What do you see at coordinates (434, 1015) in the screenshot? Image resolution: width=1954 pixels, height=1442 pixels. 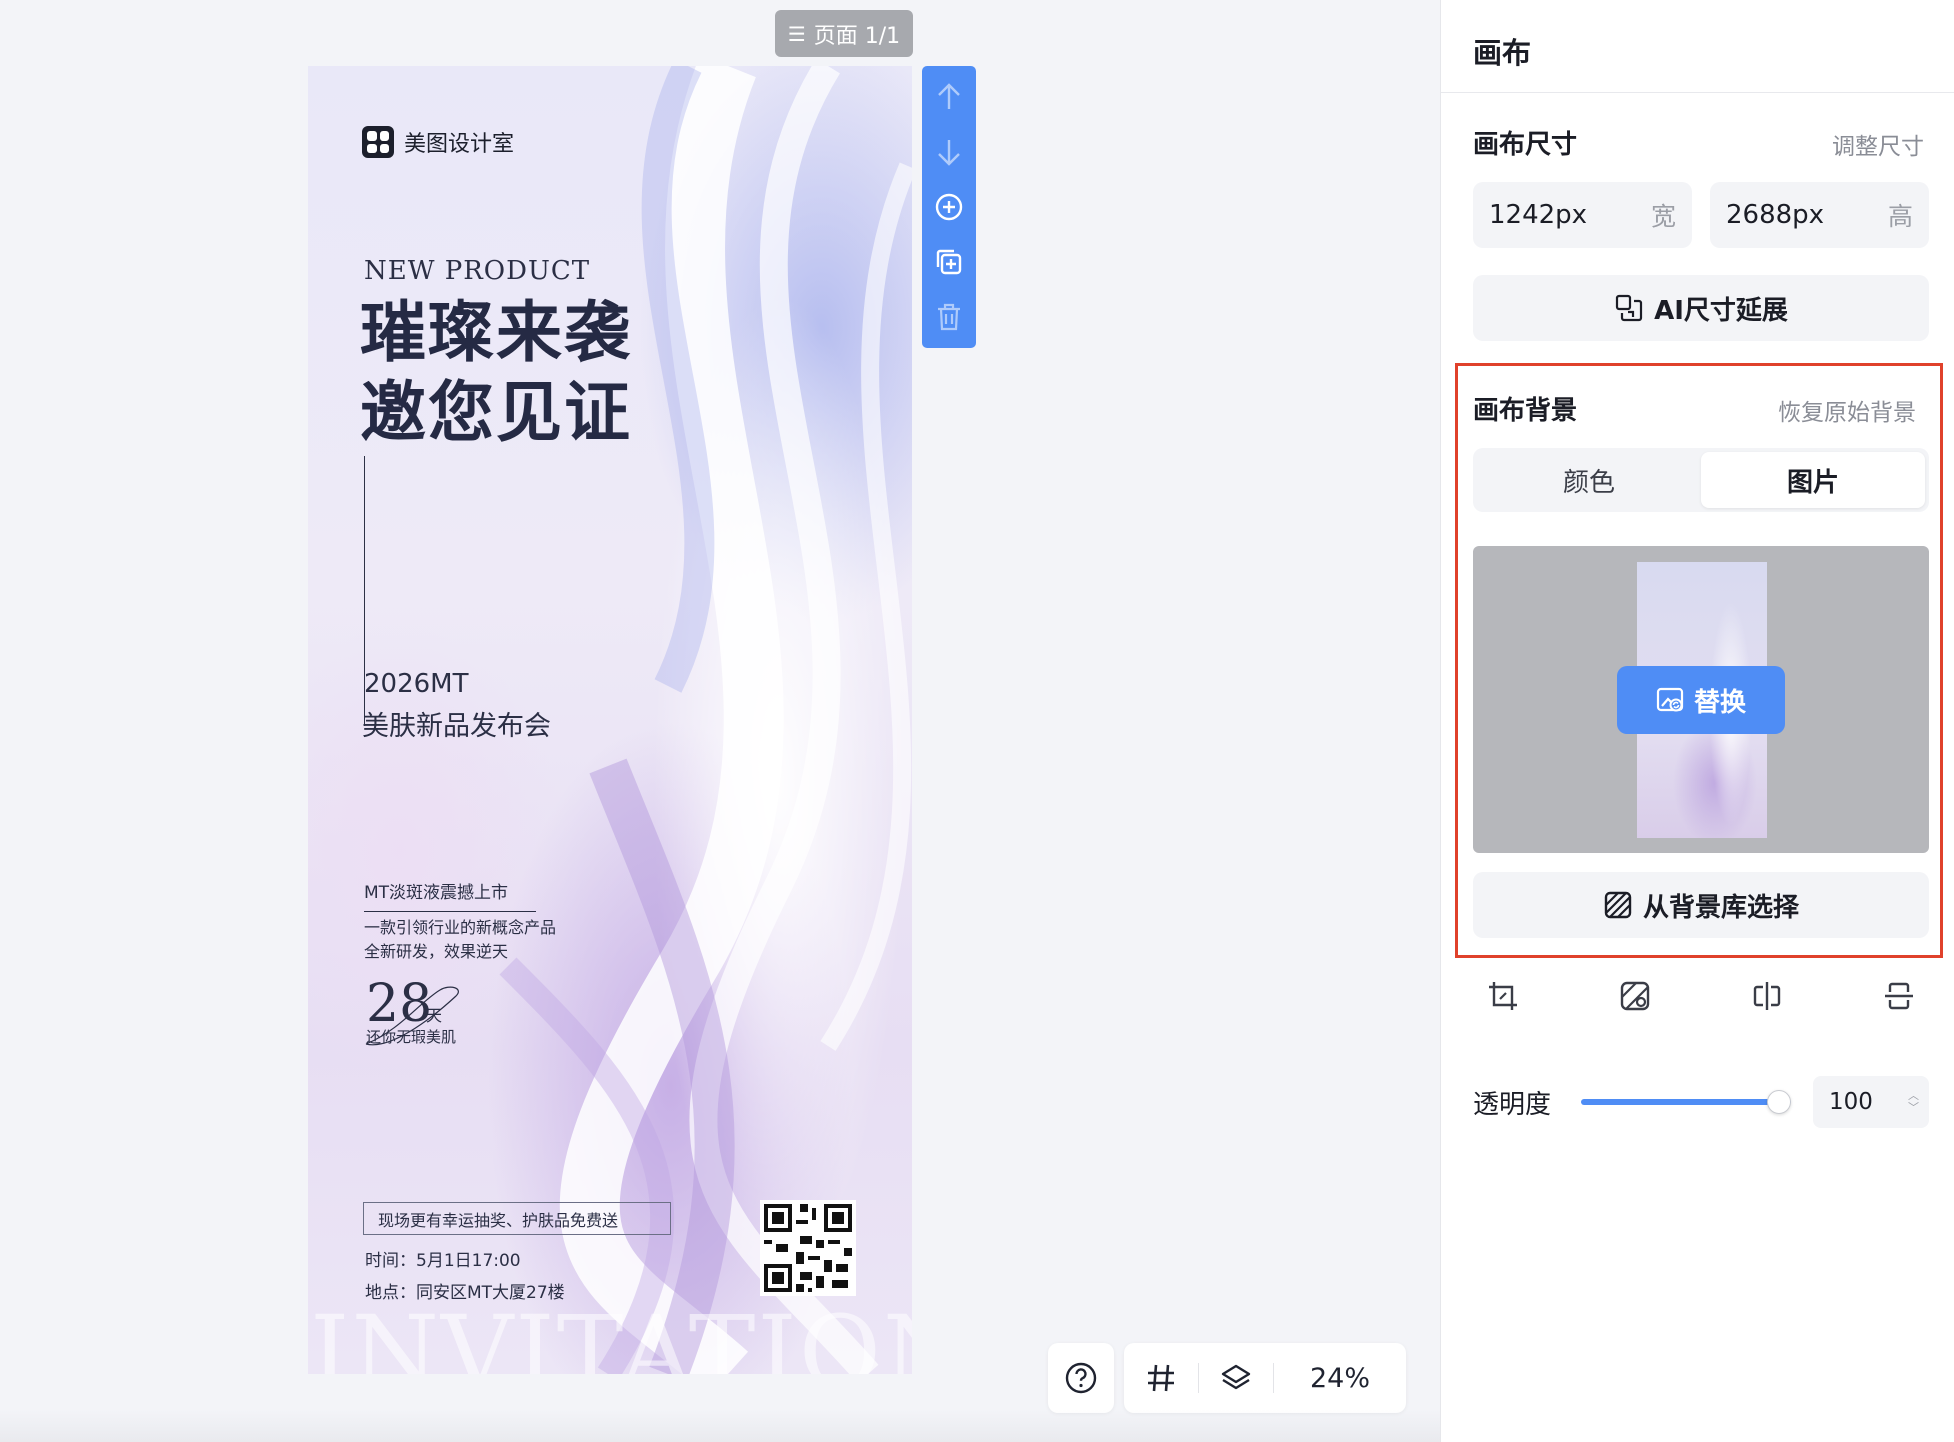 I see `days-unit: 天` at bounding box center [434, 1015].